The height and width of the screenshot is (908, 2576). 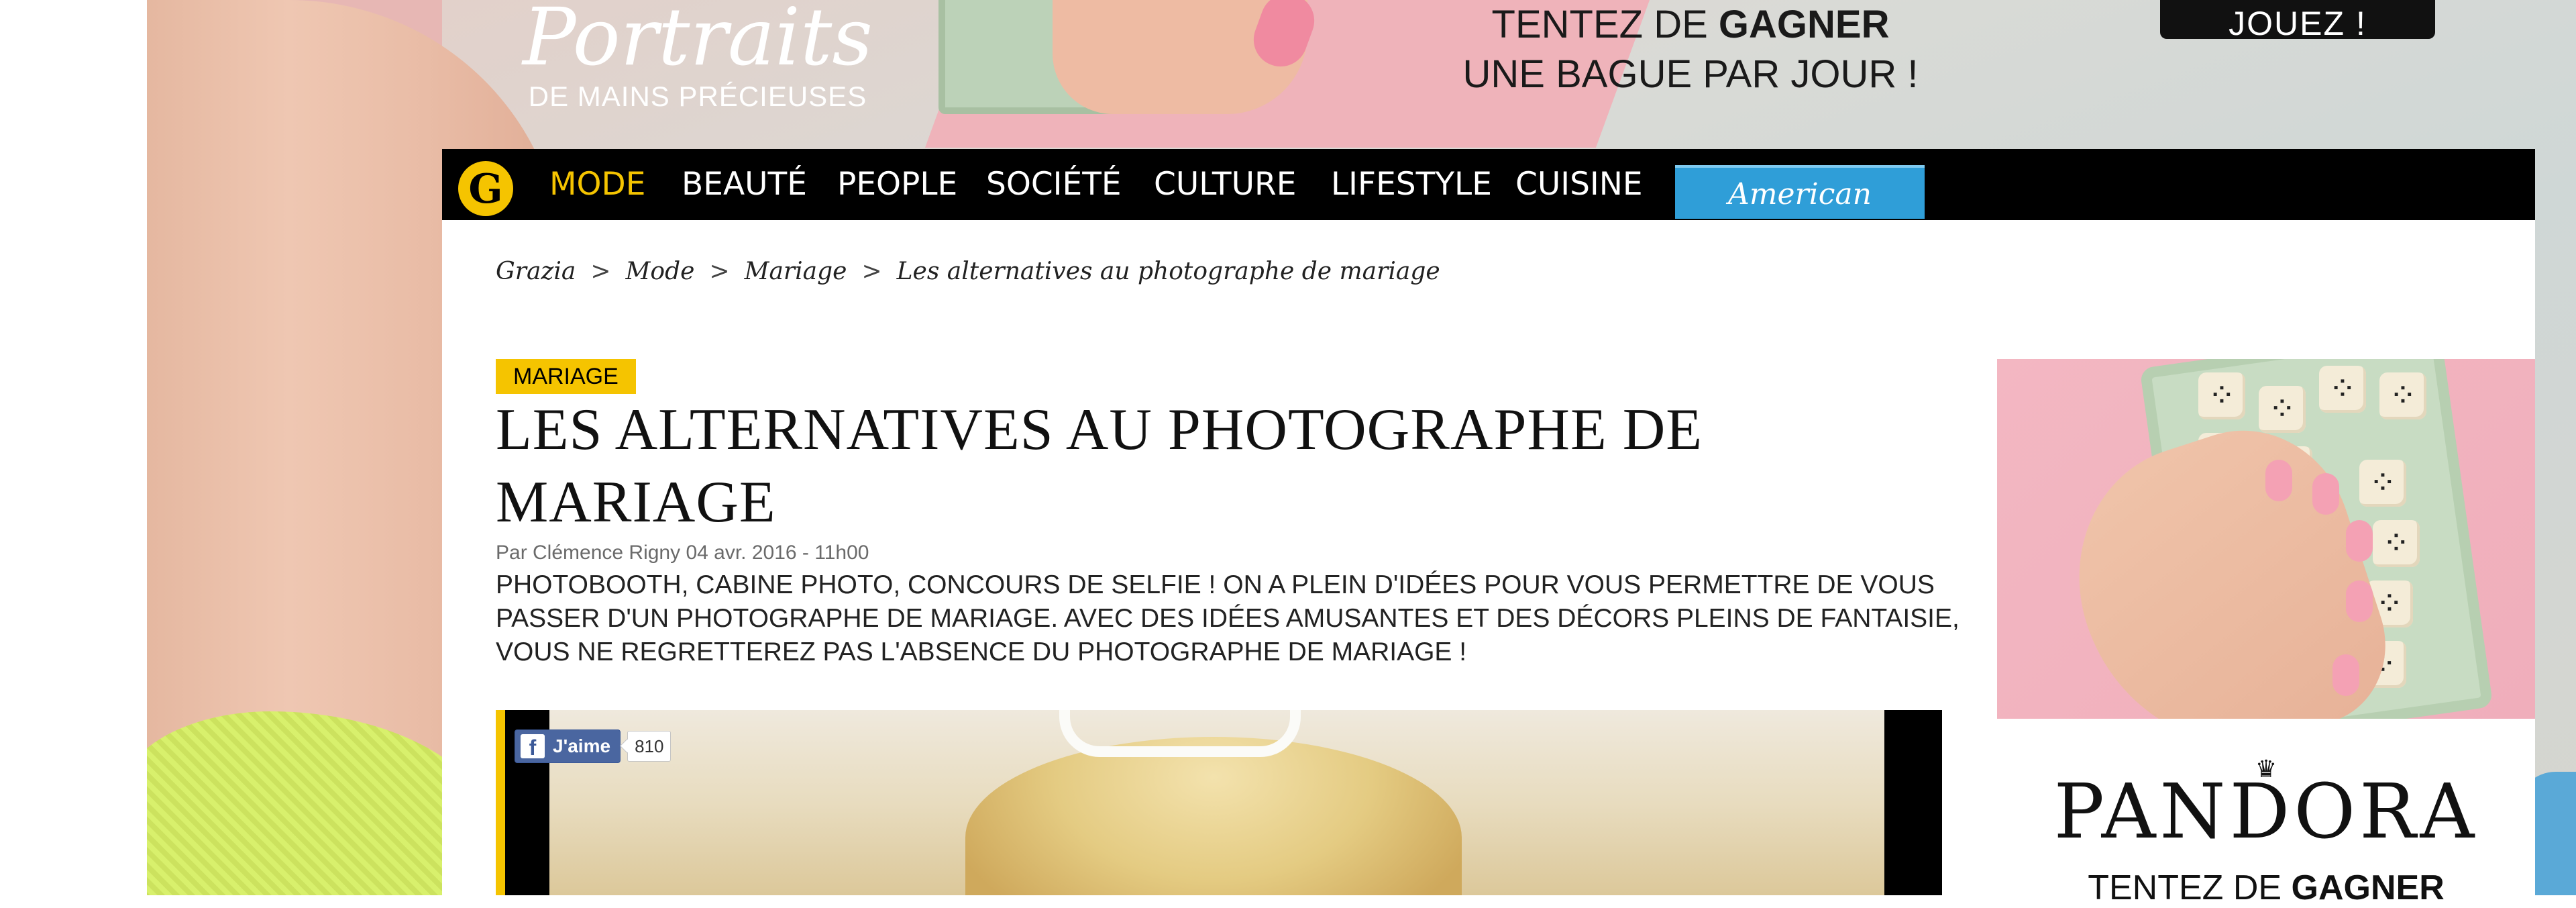 What do you see at coordinates (649, 746) in the screenshot?
I see `facebook-like-count: 810` at bounding box center [649, 746].